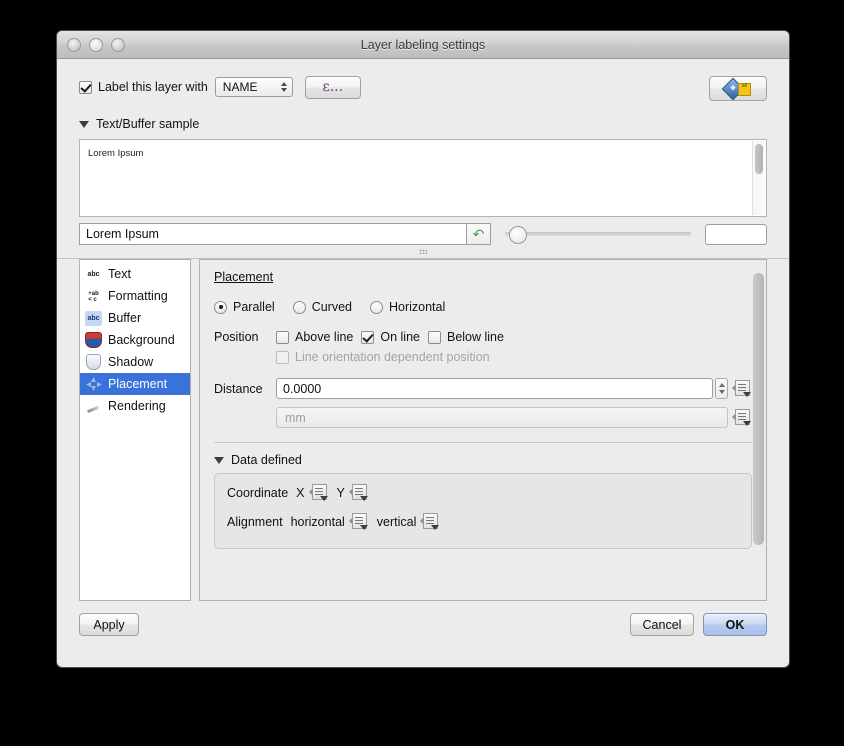 The image size is (844, 746). Describe the element at coordinates (483, 492) in the screenshot. I see `data-defined-row-coordinate: Coordinate X Y` at that location.